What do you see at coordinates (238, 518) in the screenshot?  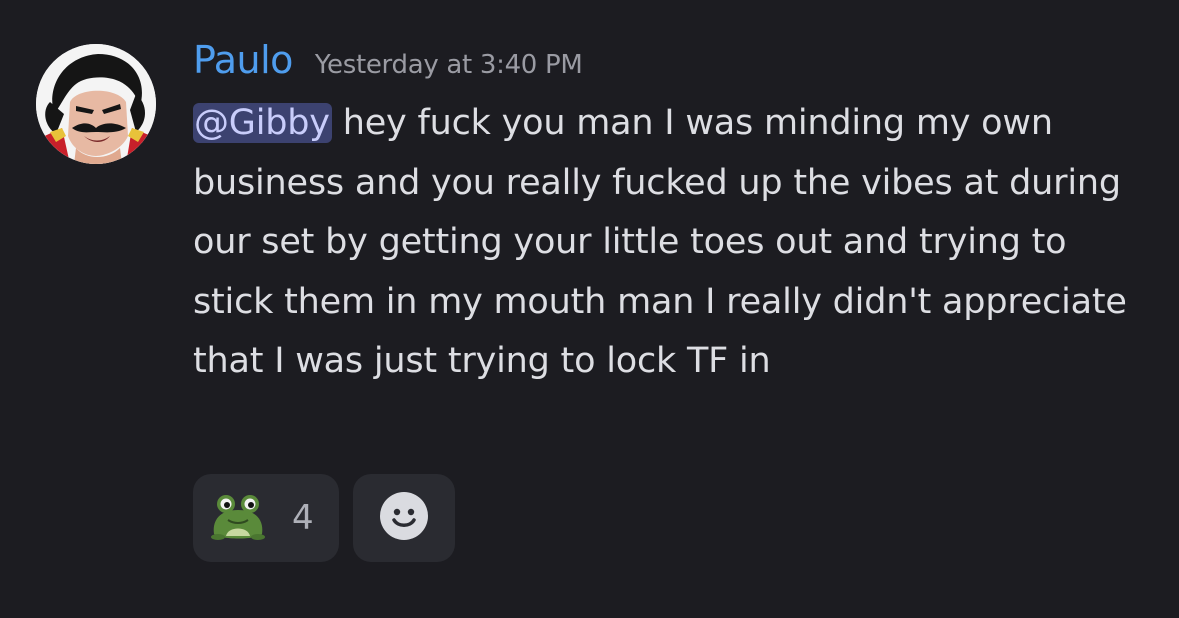 I see `frog-emoji-icon` at bounding box center [238, 518].